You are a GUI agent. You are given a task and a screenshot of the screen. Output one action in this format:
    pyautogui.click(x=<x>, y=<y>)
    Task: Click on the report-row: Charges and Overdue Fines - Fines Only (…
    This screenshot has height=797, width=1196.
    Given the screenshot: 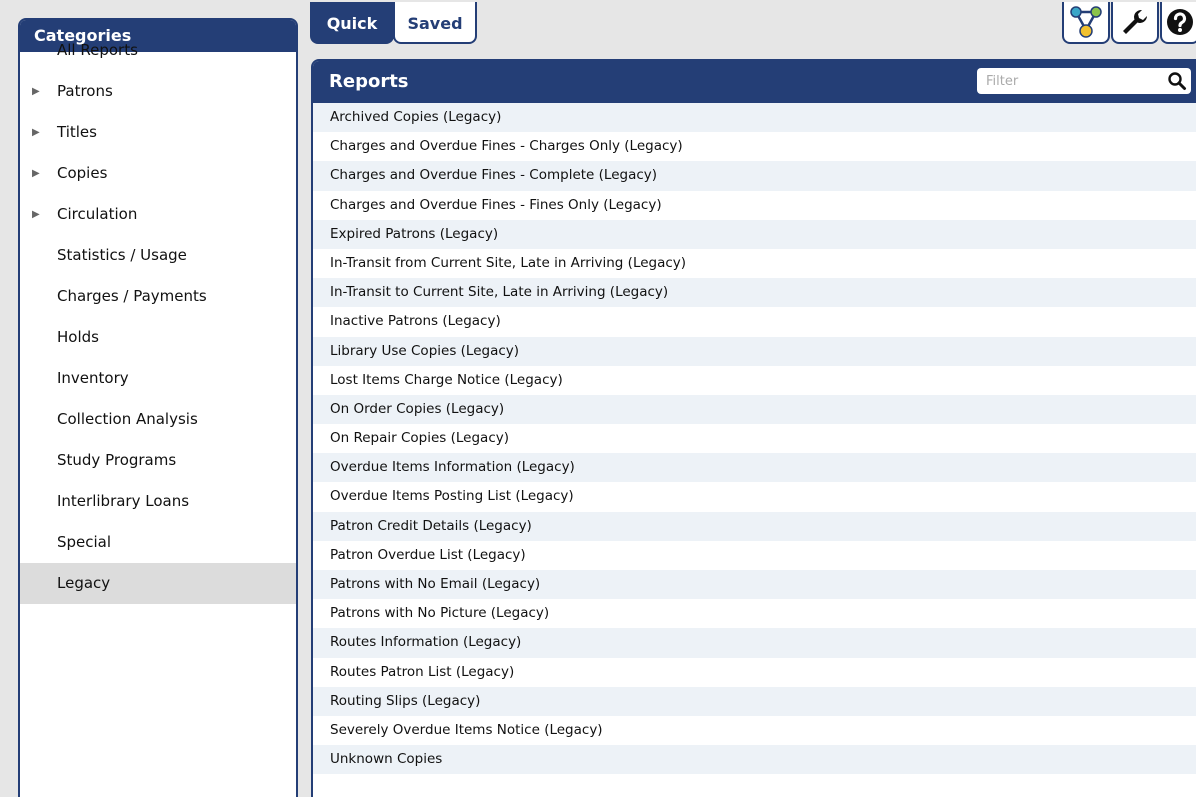 What is the action you would take?
    pyautogui.click(x=754, y=205)
    